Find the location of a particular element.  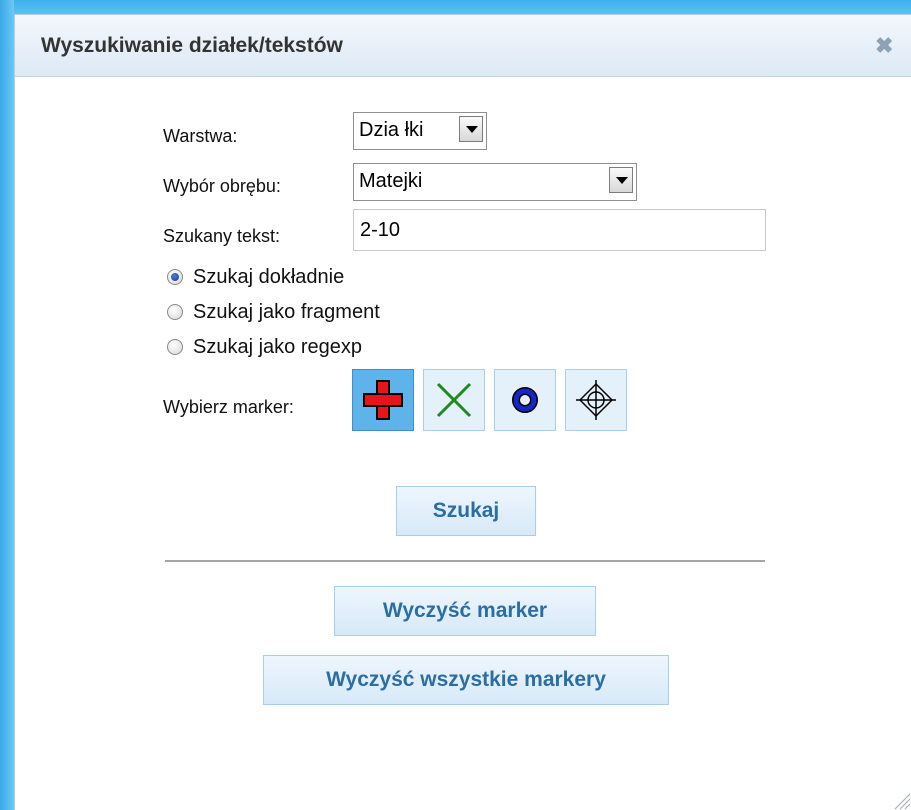

marker-option-blue-ring is located at coordinates (525, 400).